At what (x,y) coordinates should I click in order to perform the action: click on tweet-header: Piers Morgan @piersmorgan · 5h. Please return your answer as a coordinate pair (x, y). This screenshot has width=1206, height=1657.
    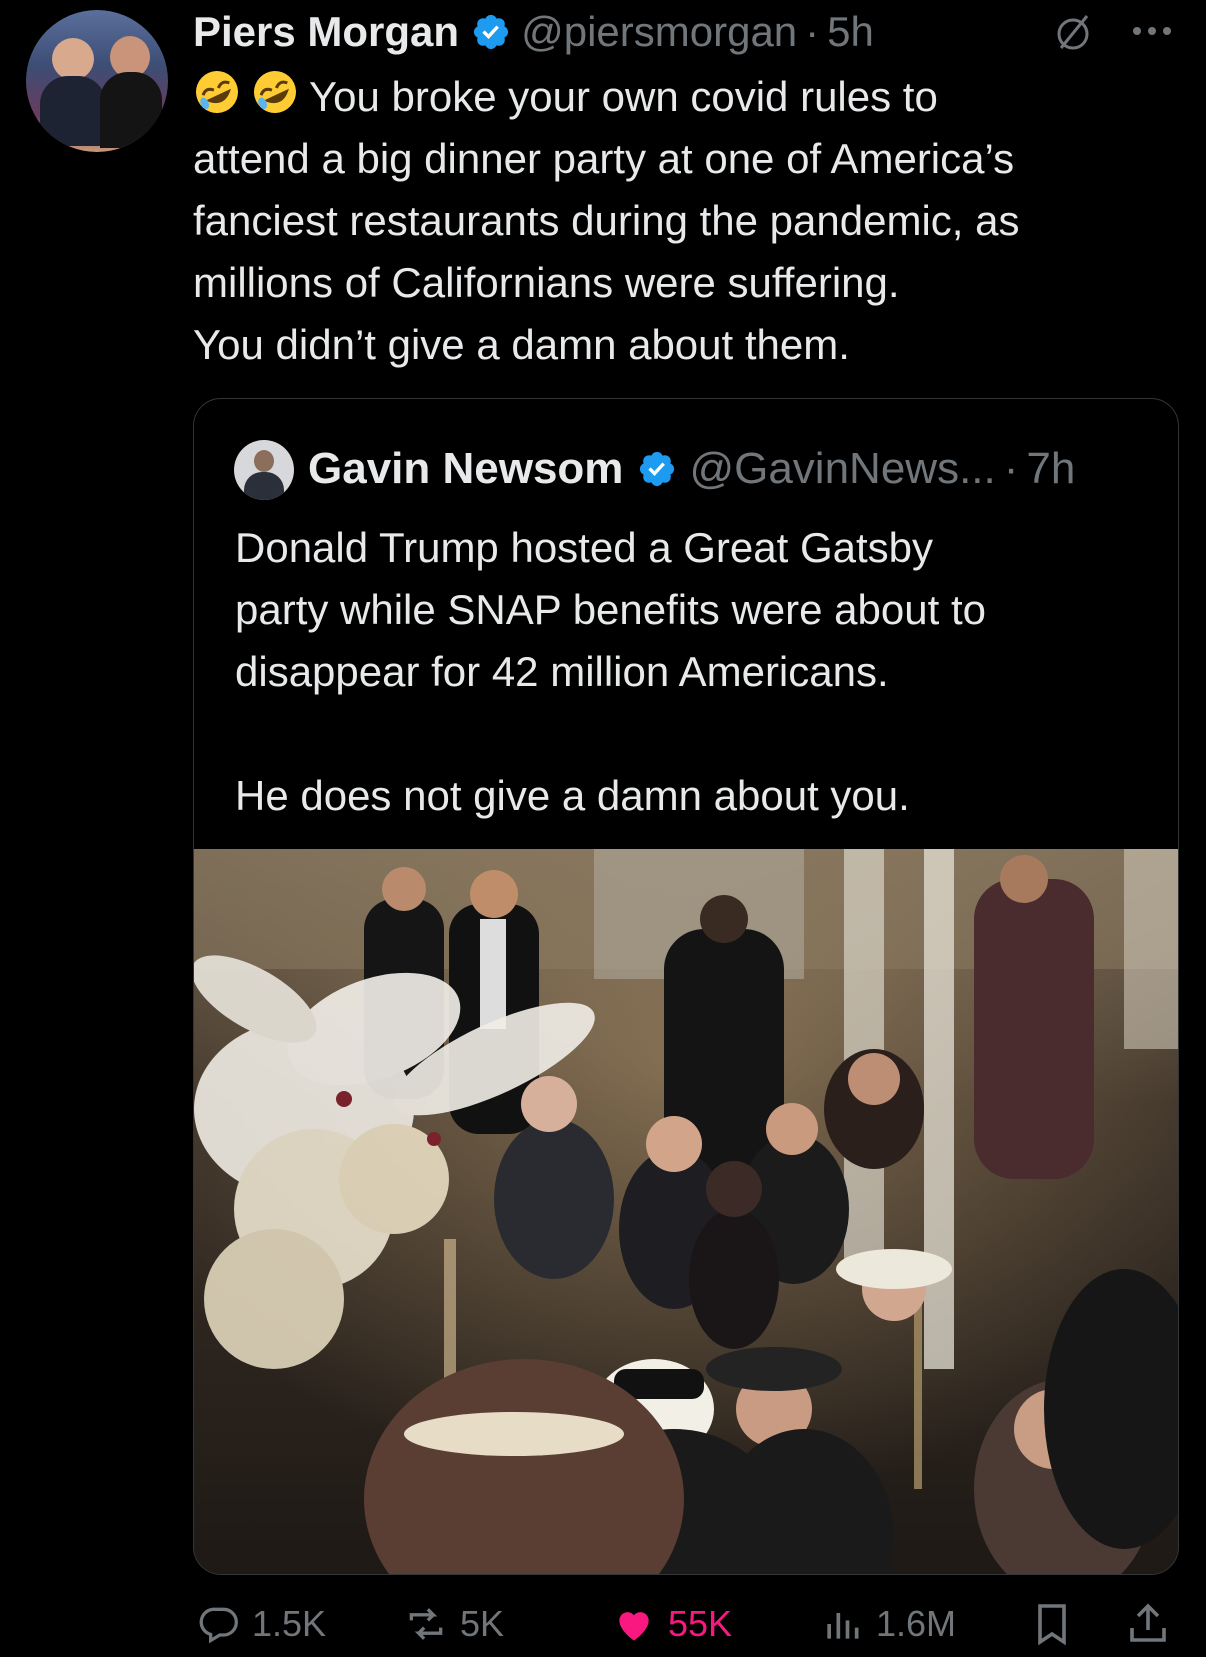
    Looking at the image, I should click on (533, 32).